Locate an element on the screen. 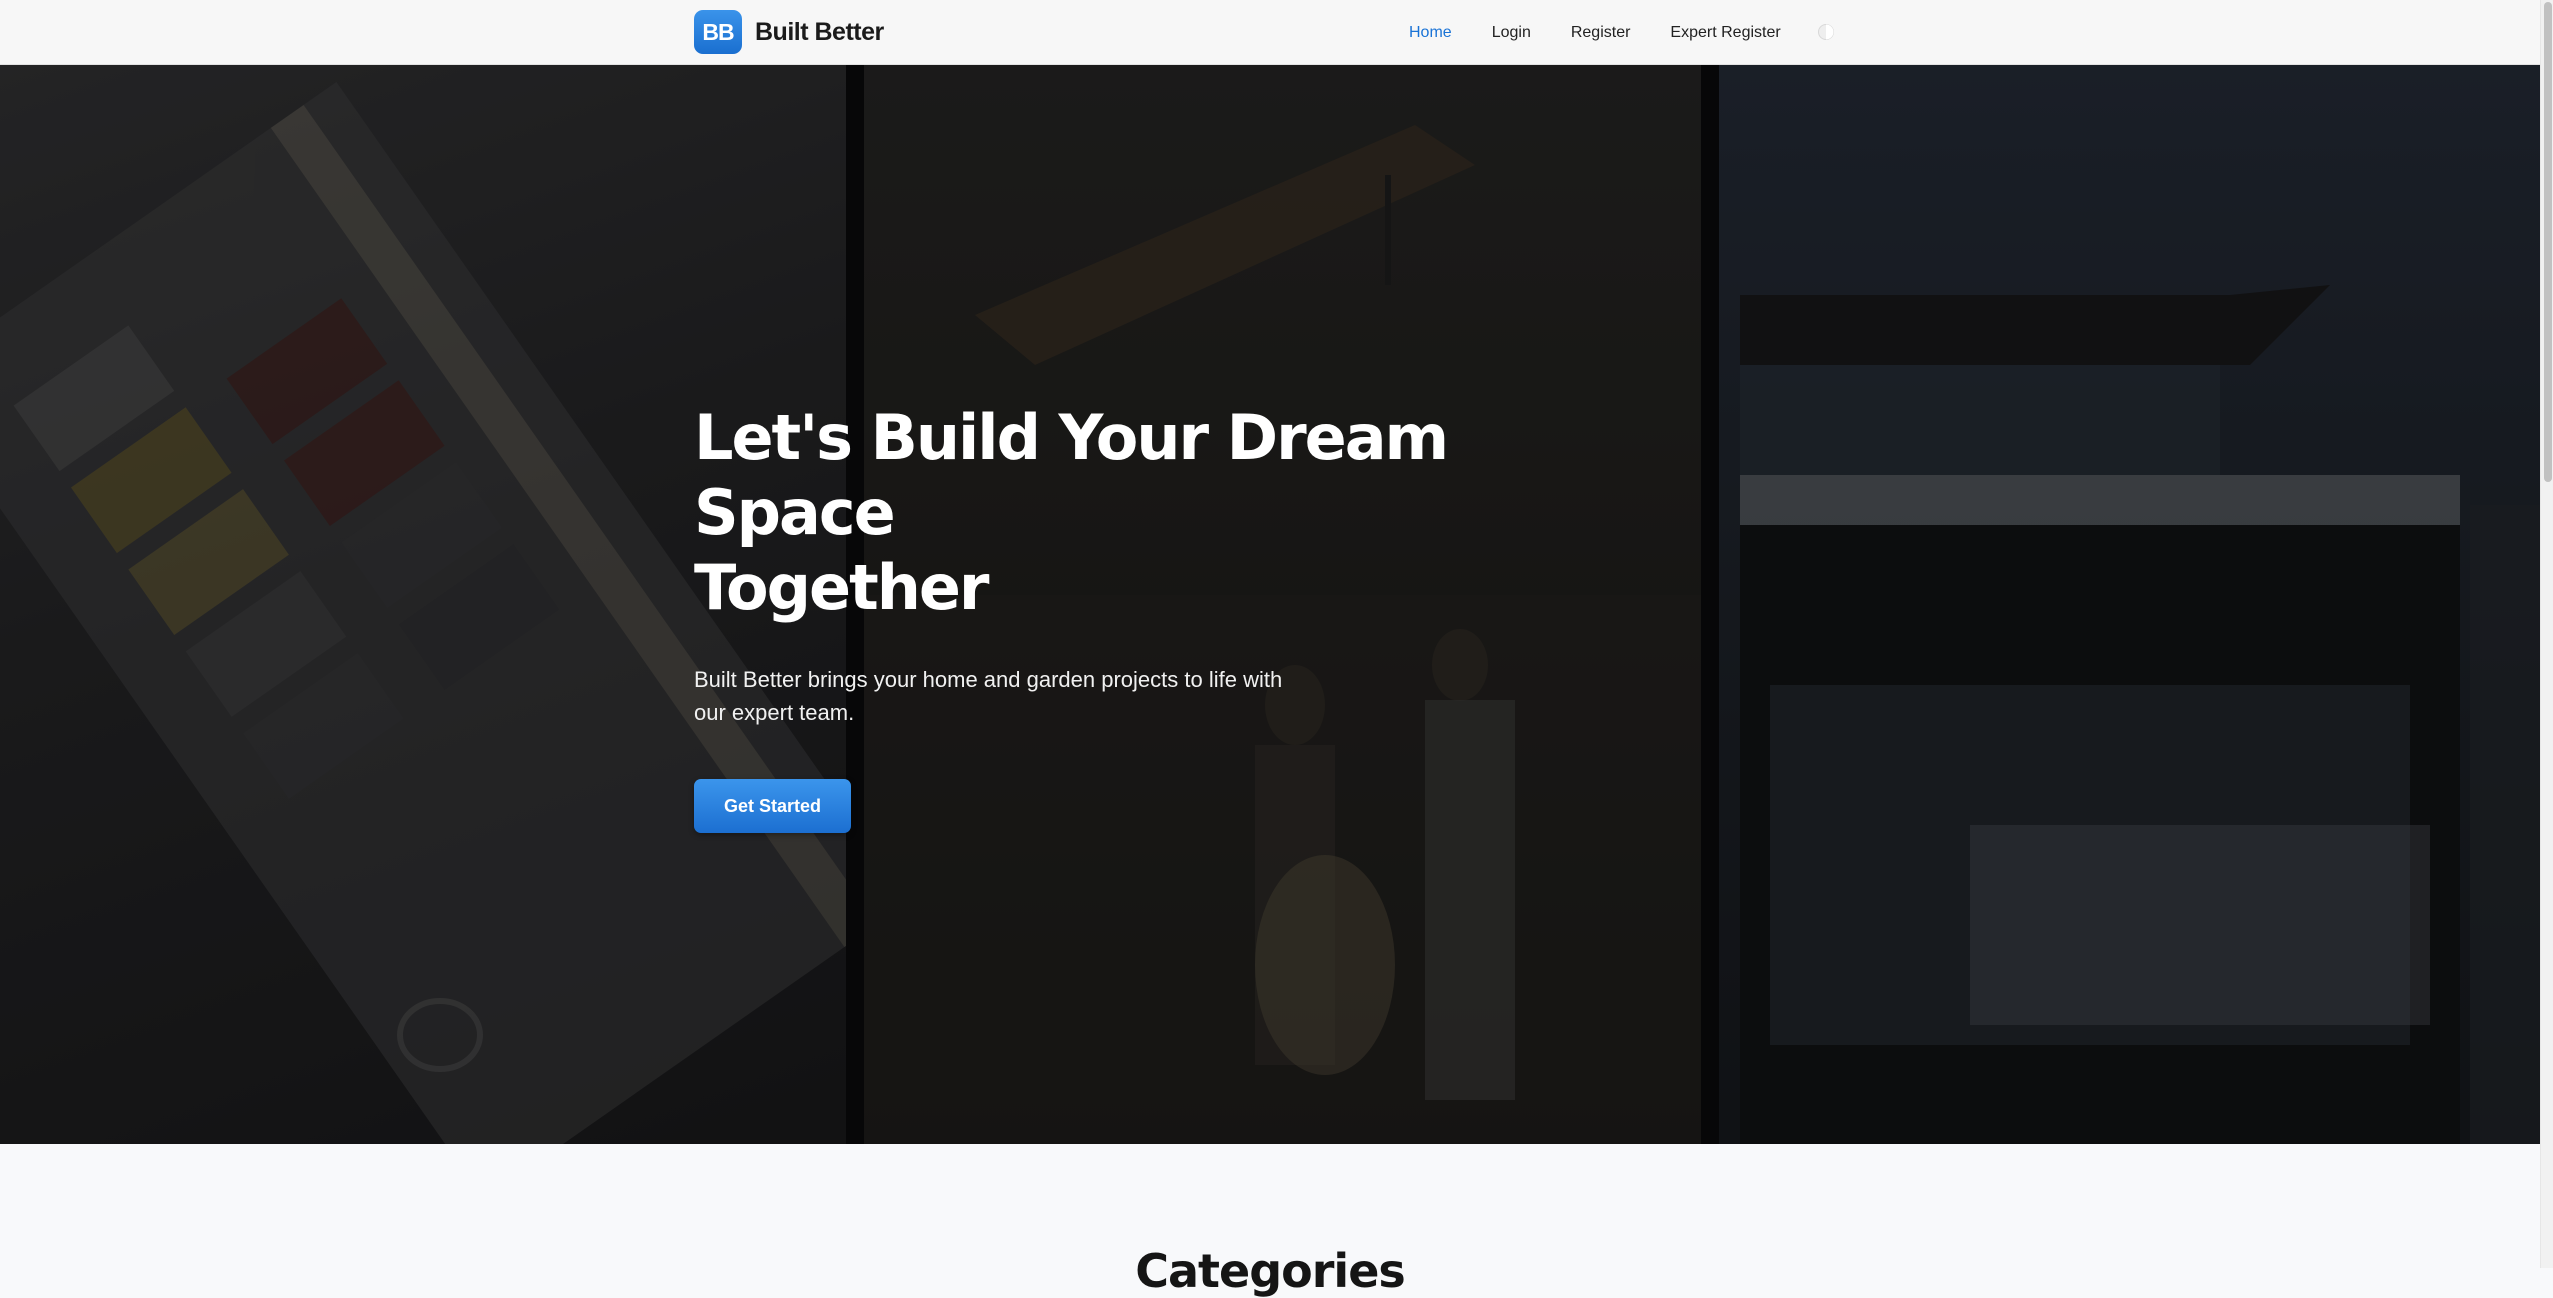 This screenshot has width=2553, height=1298. brand-home-link: BB Built Better is located at coordinates (789, 32).